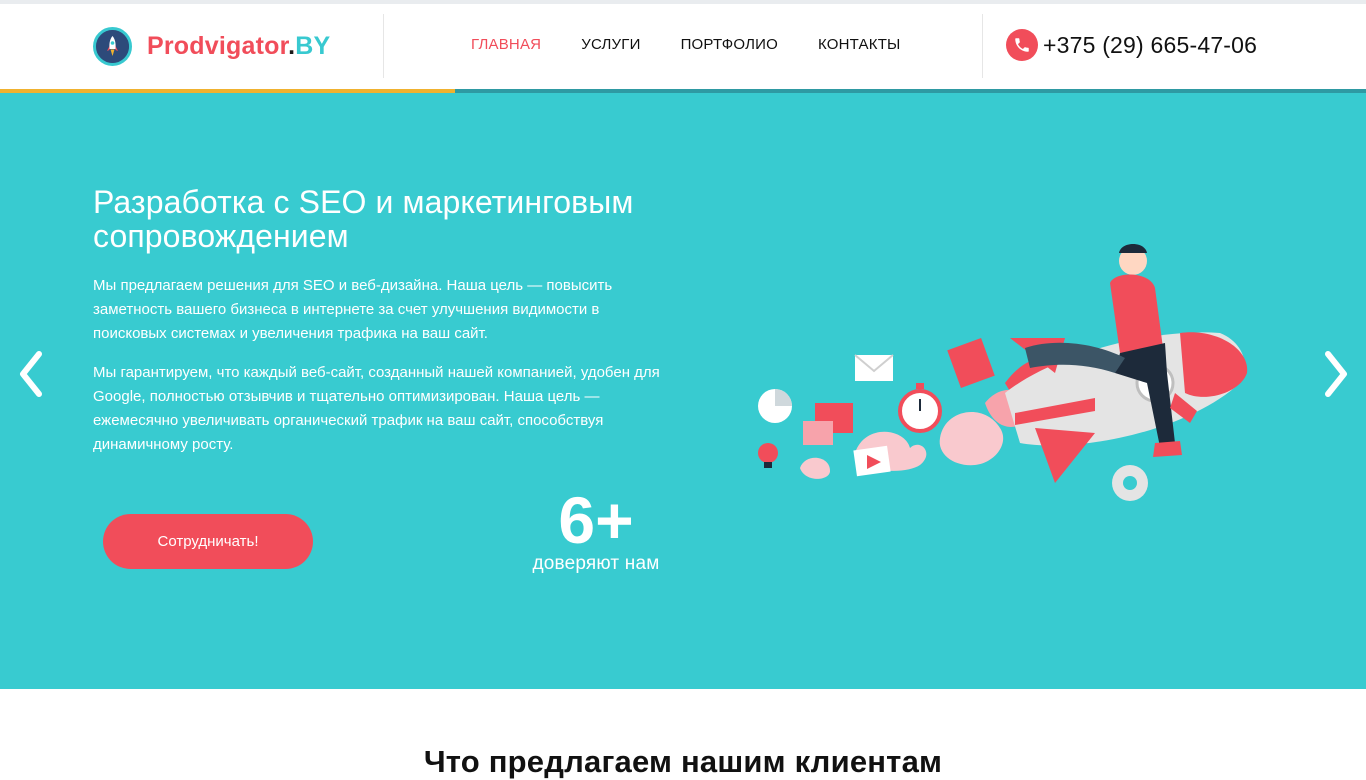  I want to click on cooperate-button: Сотрудничать!, so click(208, 541).